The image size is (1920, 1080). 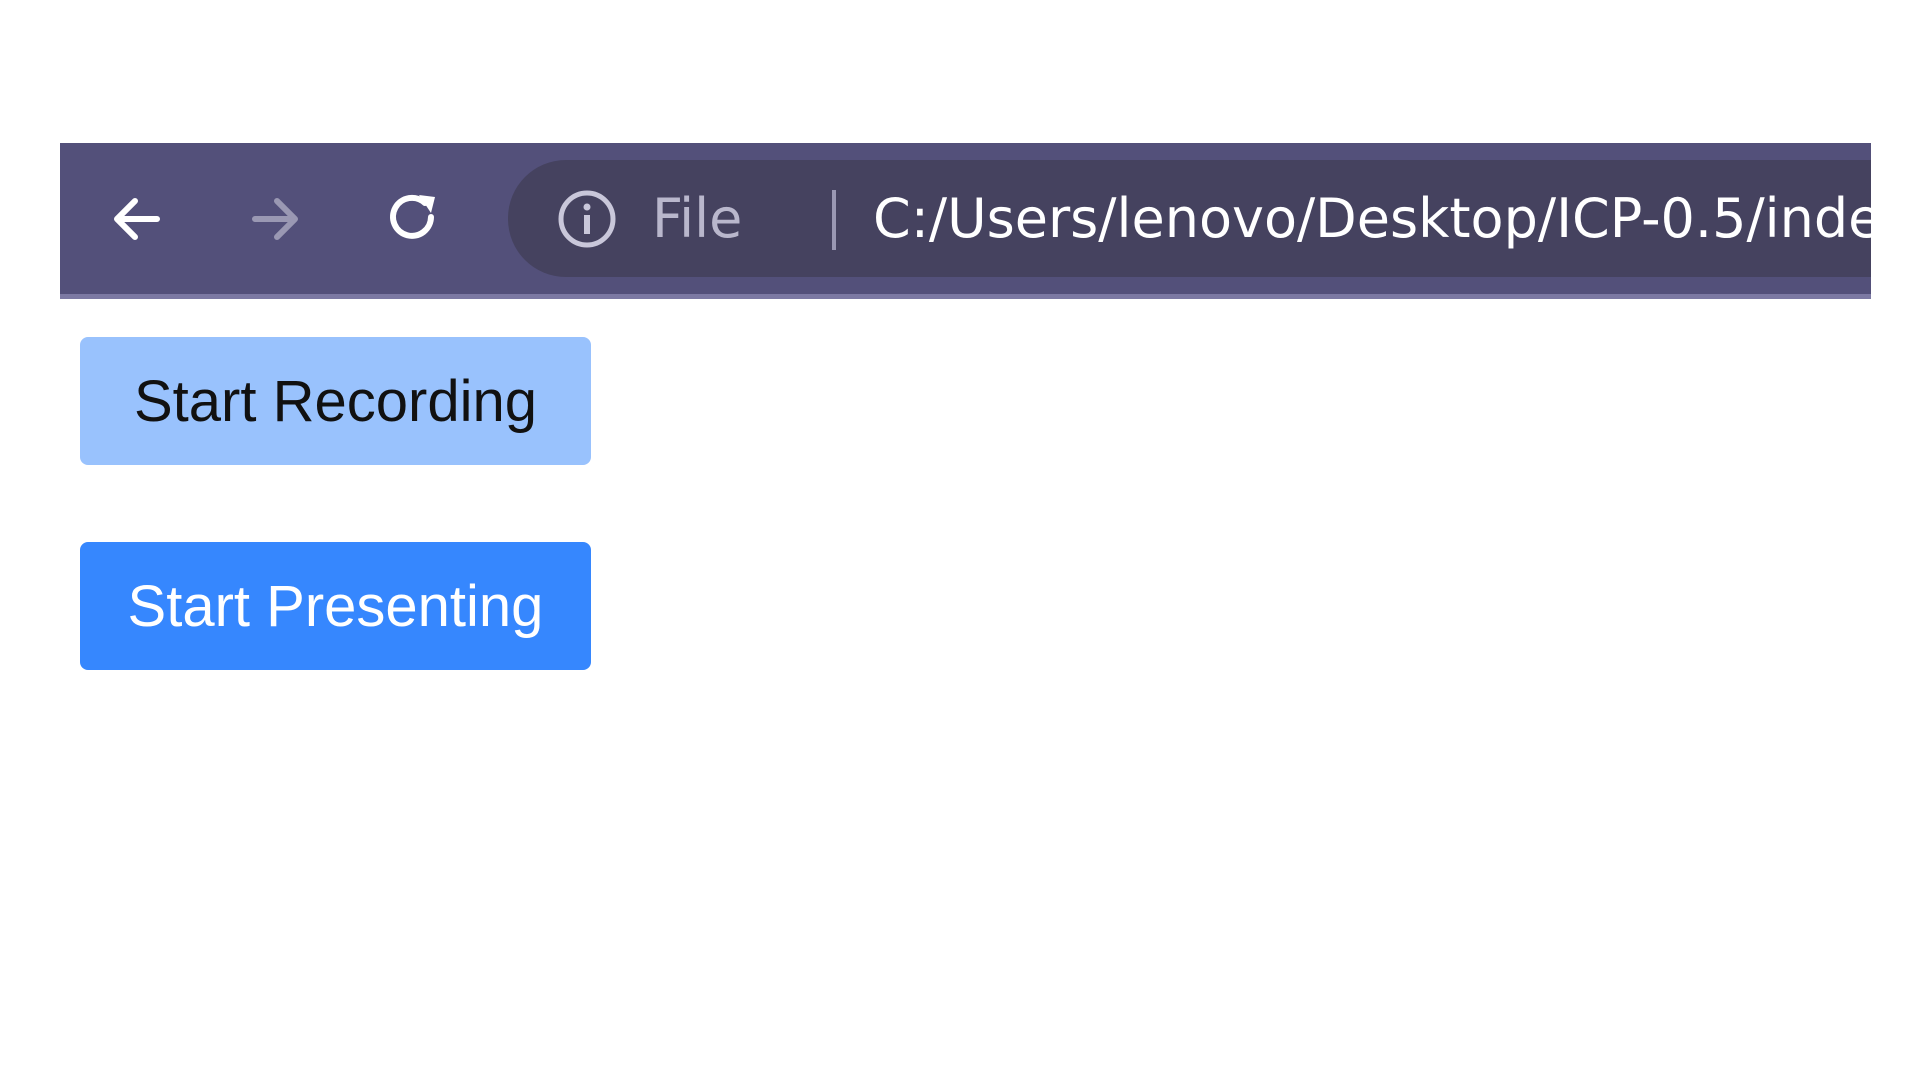 I want to click on url-text: C:/Users/lenovo/Desktop/ICP-0.5/index.h, so click(x=1372, y=218).